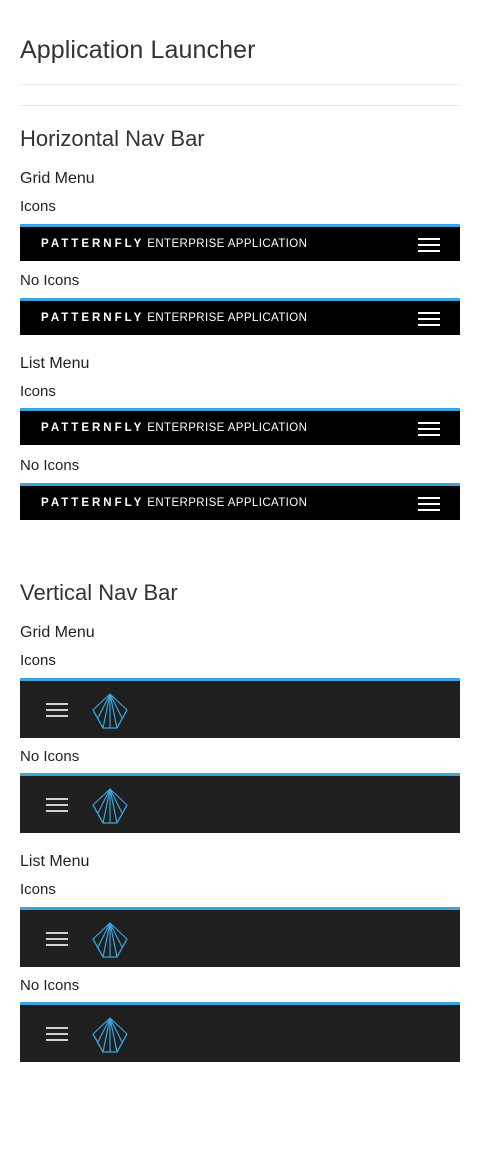 The image size is (480, 1163). Describe the element at coordinates (138, 50) in the screenshot. I see `page-title: Application Launcher` at that location.